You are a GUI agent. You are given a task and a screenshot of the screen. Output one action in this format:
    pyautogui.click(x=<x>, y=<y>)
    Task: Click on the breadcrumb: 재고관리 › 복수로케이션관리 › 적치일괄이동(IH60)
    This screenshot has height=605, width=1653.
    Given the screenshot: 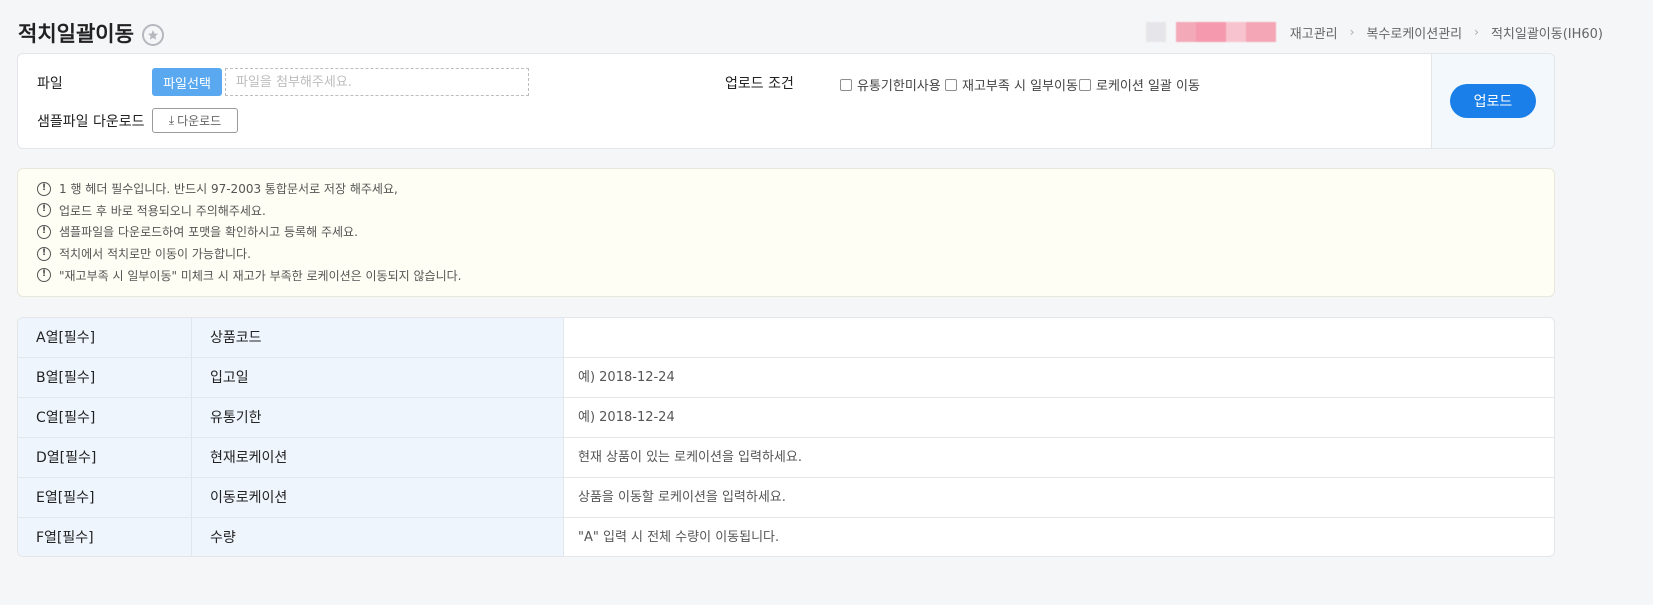 What is the action you would take?
    pyautogui.click(x=1374, y=32)
    